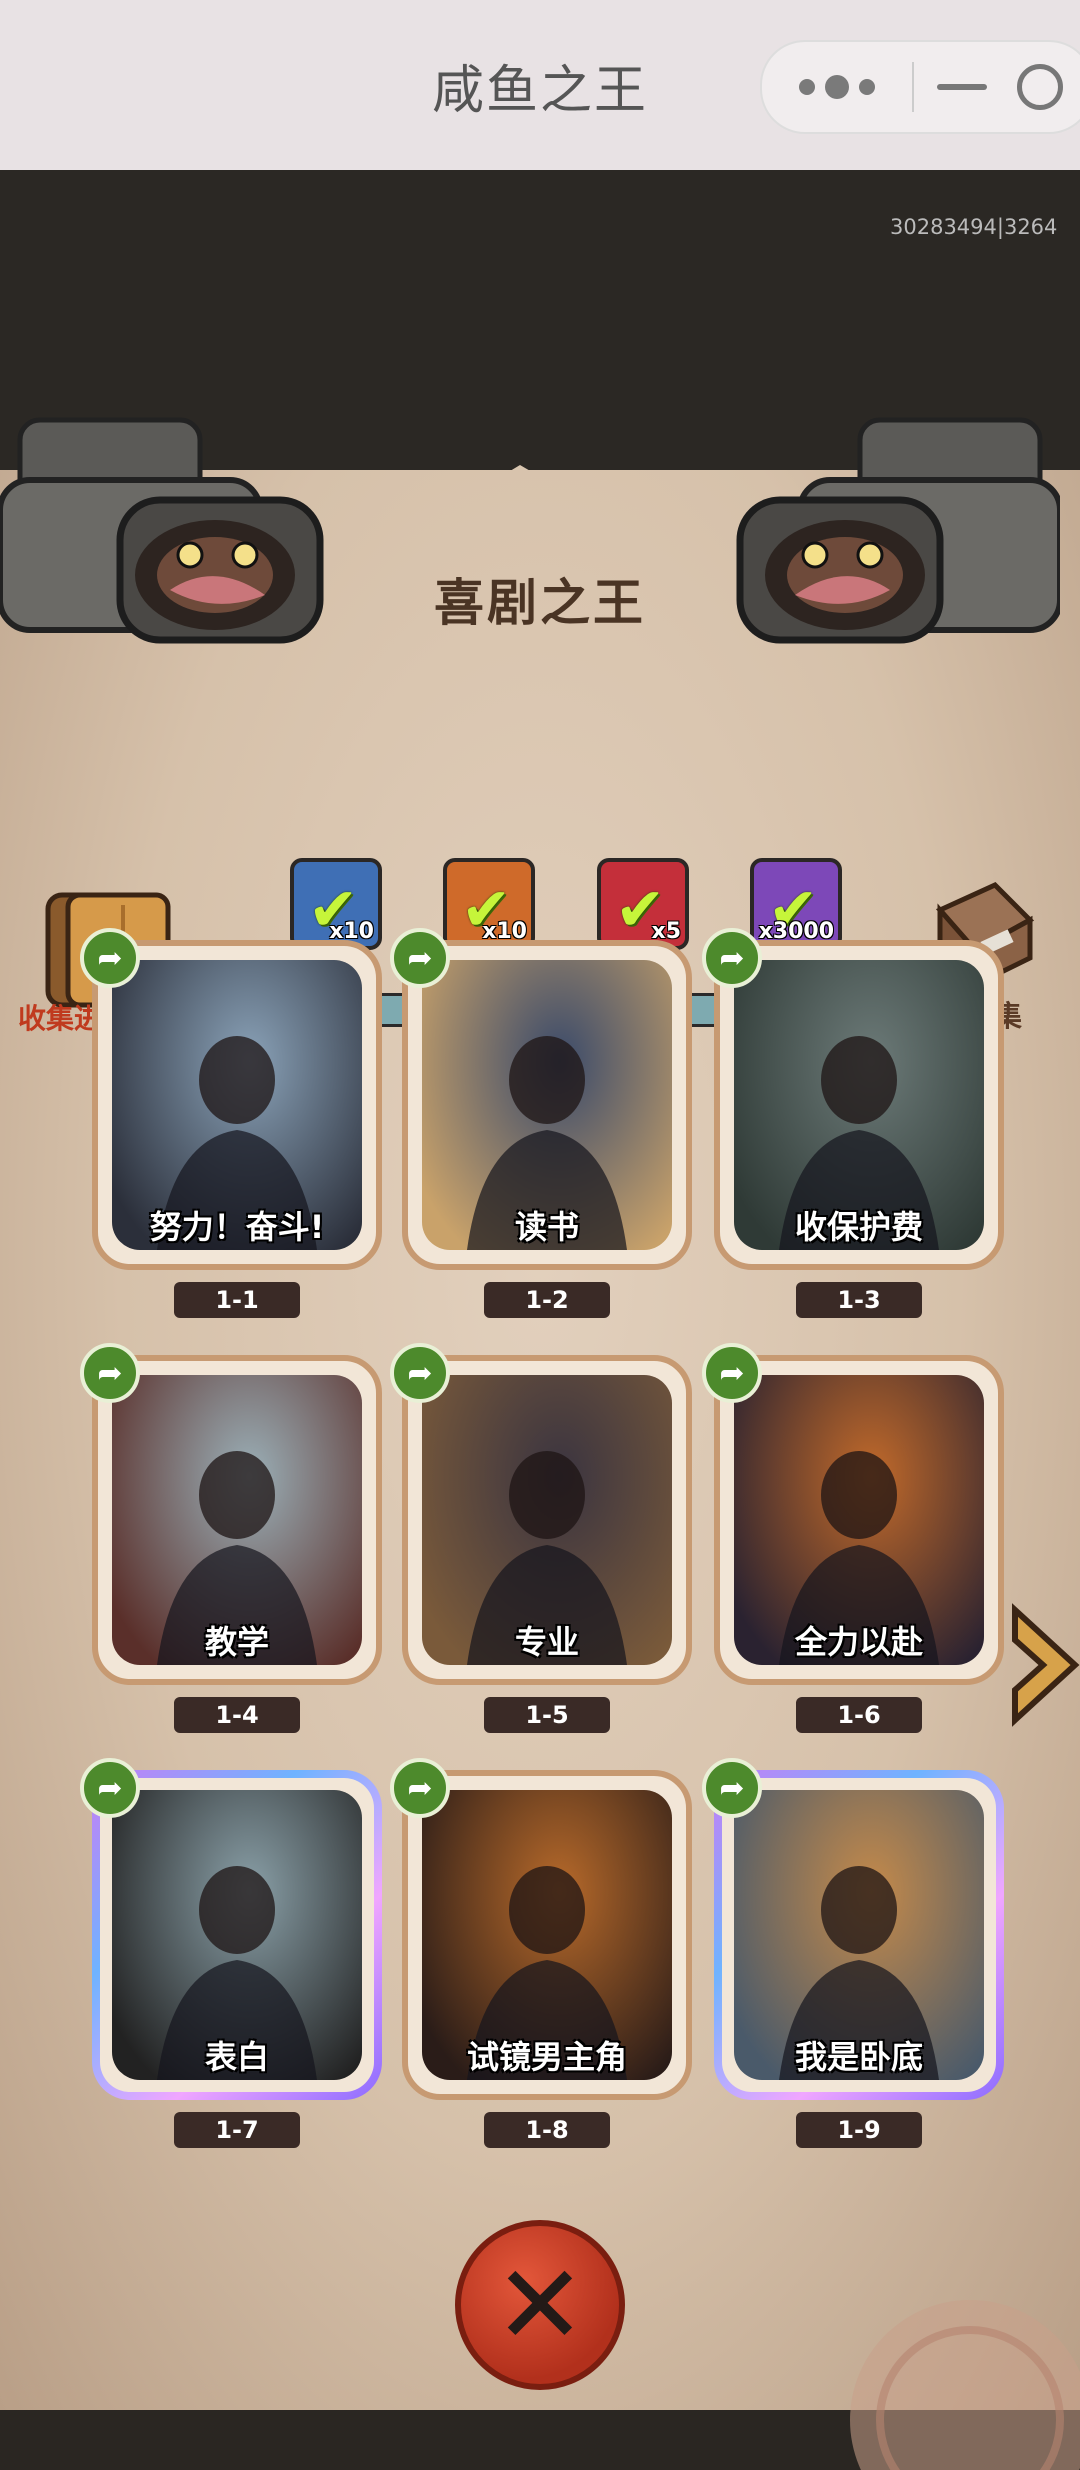 This screenshot has height=2470, width=1080. What do you see at coordinates (541, 1953) in the screenshot?
I see `story-card: 试镜男主角 ➦ 1-8` at bounding box center [541, 1953].